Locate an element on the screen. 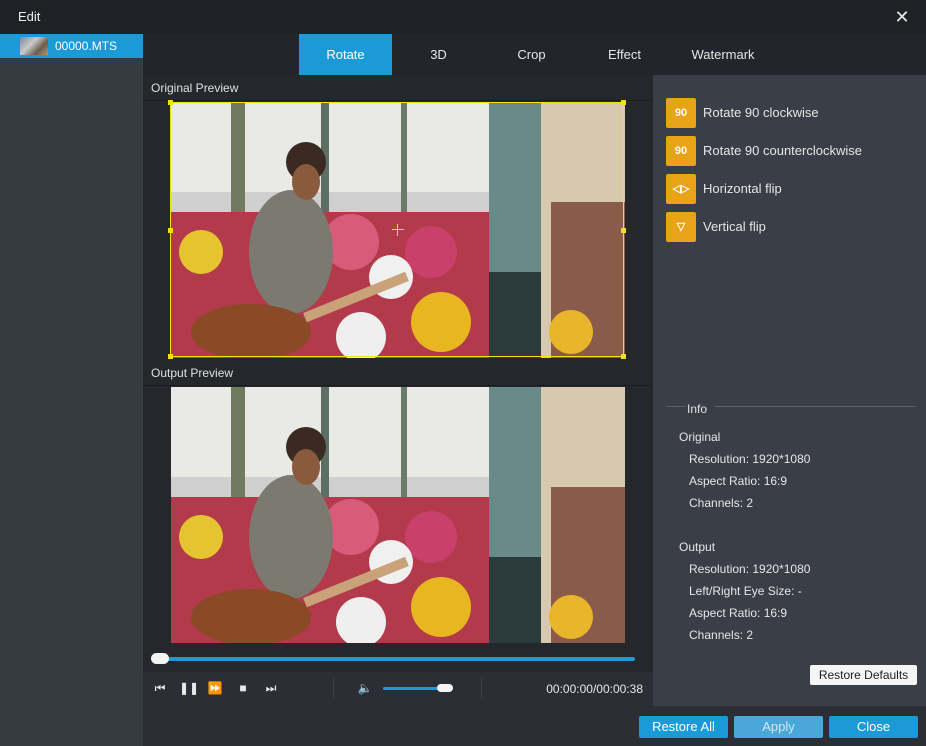 The width and height of the screenshot is (926, 746). file-list: 00000.MTS is located at coordinates (71, 390).